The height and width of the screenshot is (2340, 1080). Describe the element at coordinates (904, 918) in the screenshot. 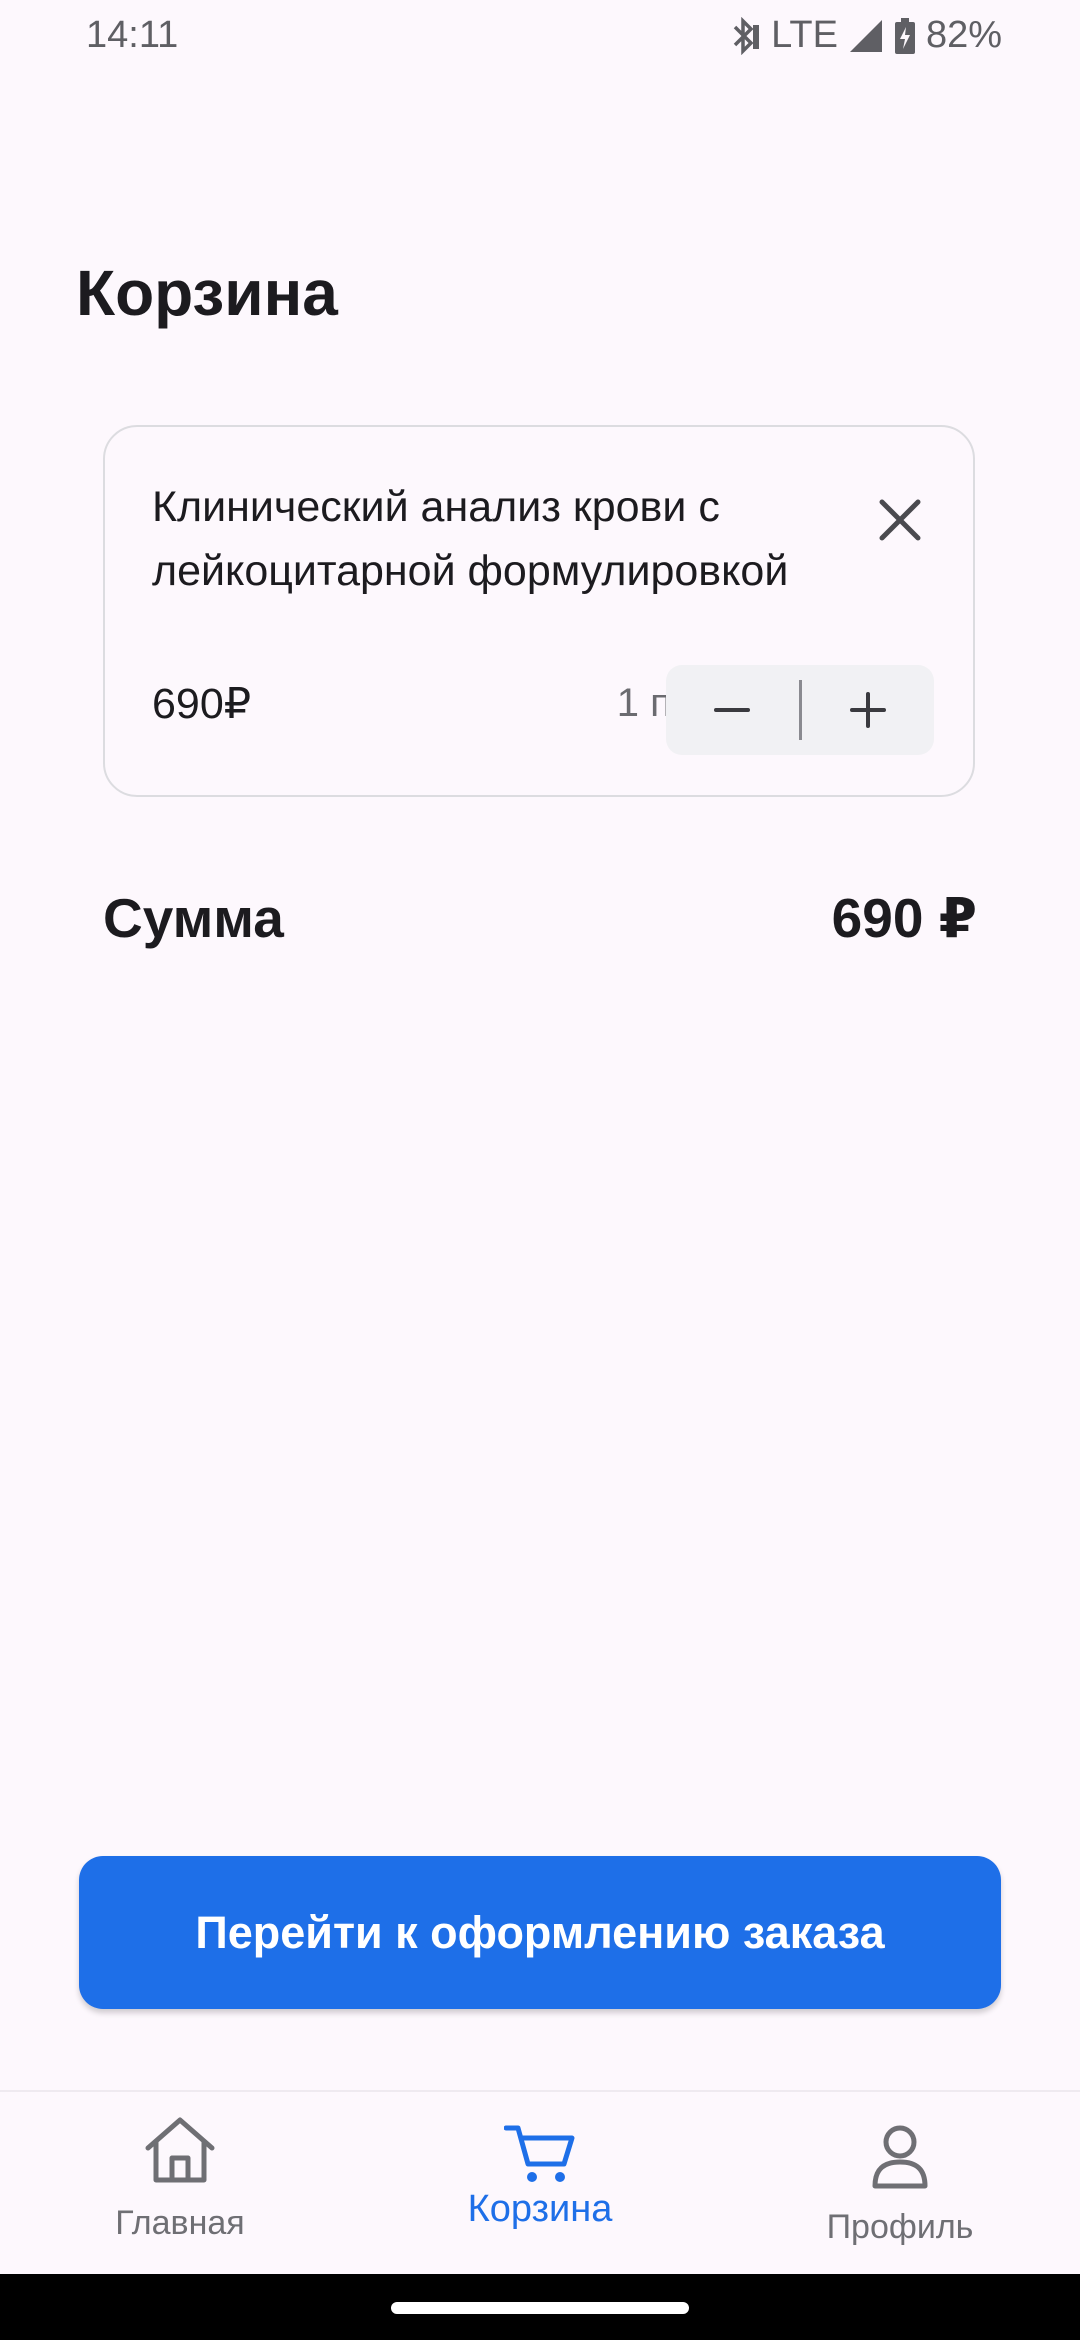

I see `sum-value: 690 ₽` at that location.